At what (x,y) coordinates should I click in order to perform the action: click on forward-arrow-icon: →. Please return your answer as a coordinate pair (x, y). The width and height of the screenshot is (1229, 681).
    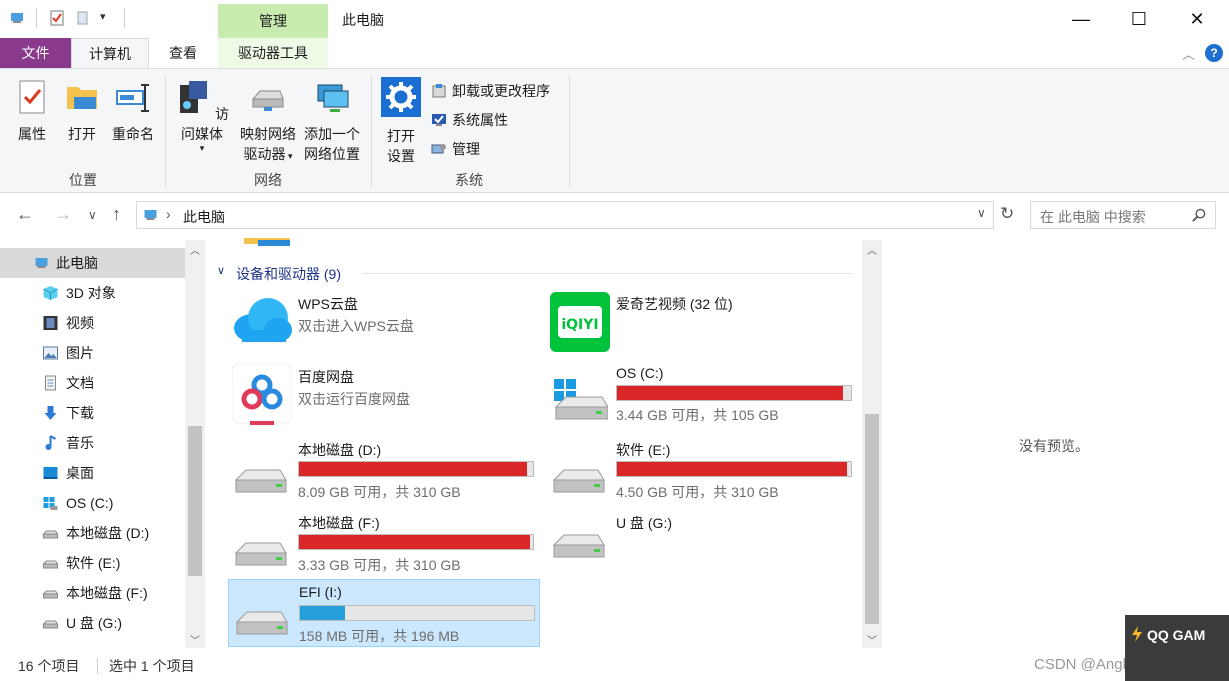
    Looking at the image, I should click on (63, 214).